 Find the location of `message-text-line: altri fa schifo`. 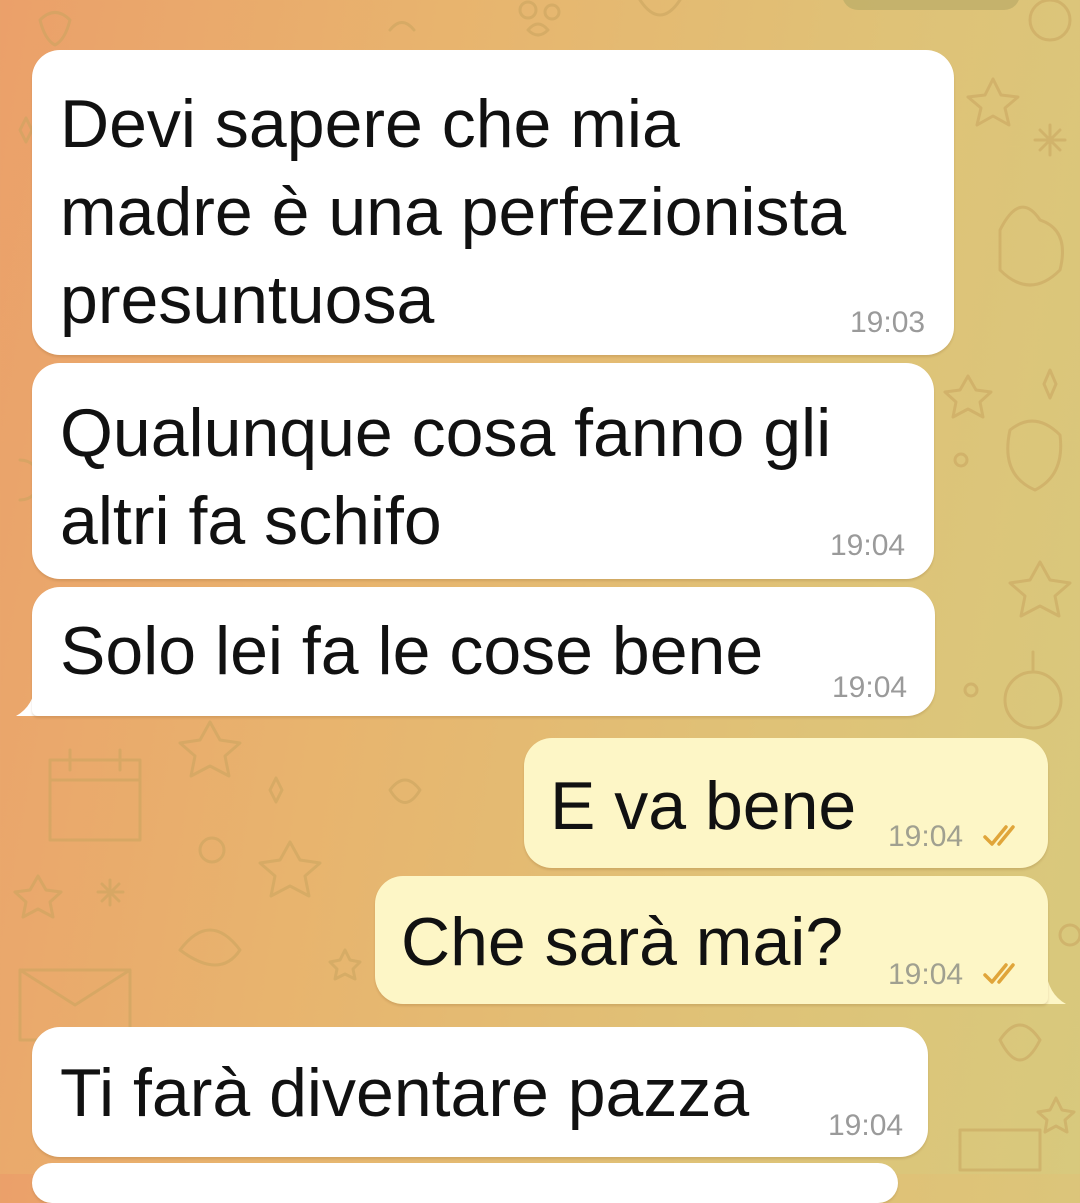

message-text-line: altri fa schifo is located at coordinates (251, 521).